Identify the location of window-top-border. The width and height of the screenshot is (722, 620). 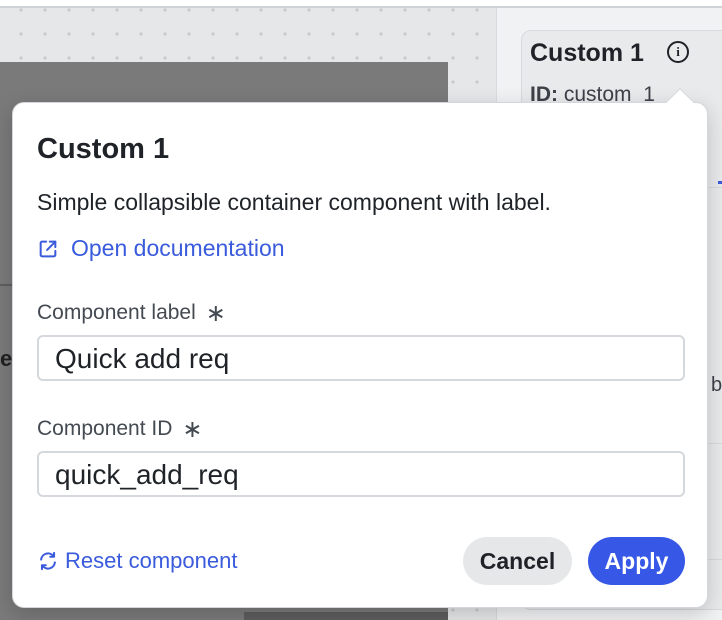
(361, 4).